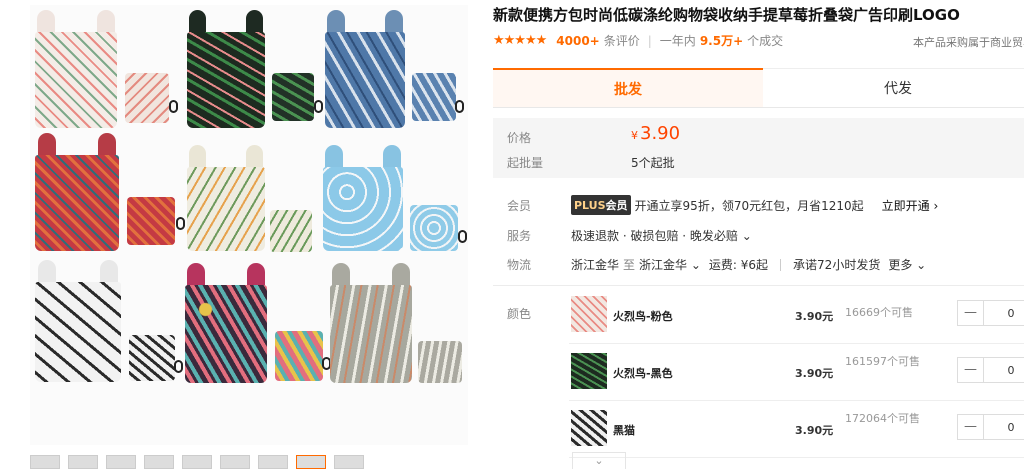  Describe the element at coordinates (434, 97) in the screenshot. I see `pouch-blue-leaf-image` at that location.